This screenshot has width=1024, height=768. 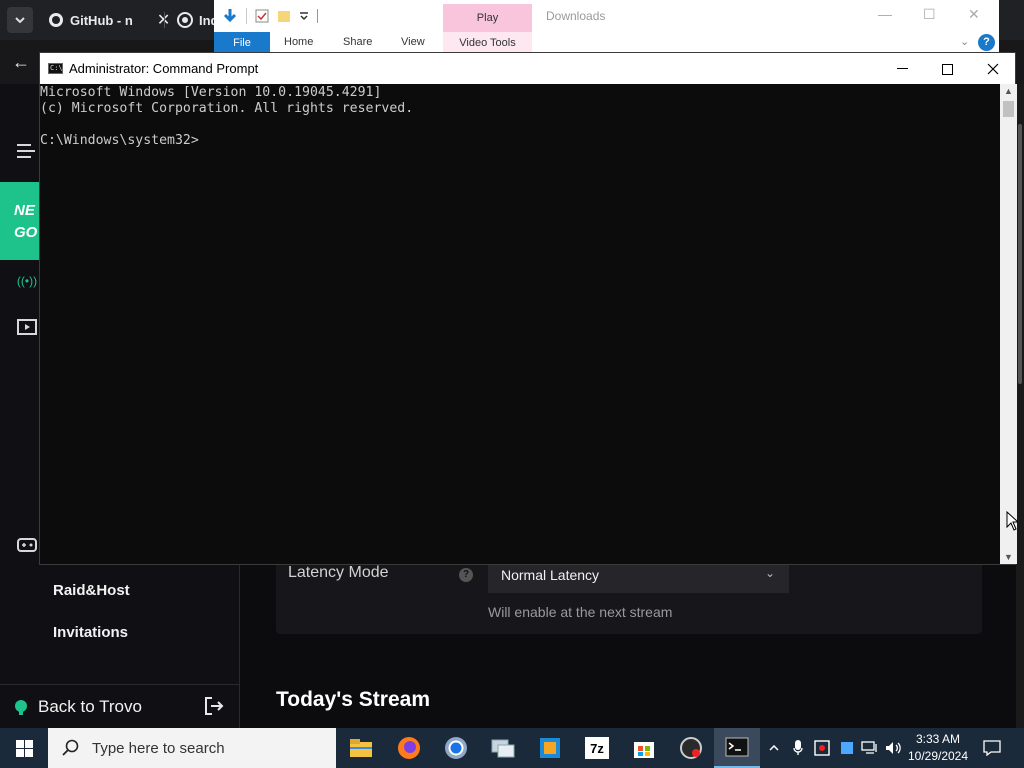 I want to click on browser-tab-label: GitHub - n, so click(x=101, y=20).